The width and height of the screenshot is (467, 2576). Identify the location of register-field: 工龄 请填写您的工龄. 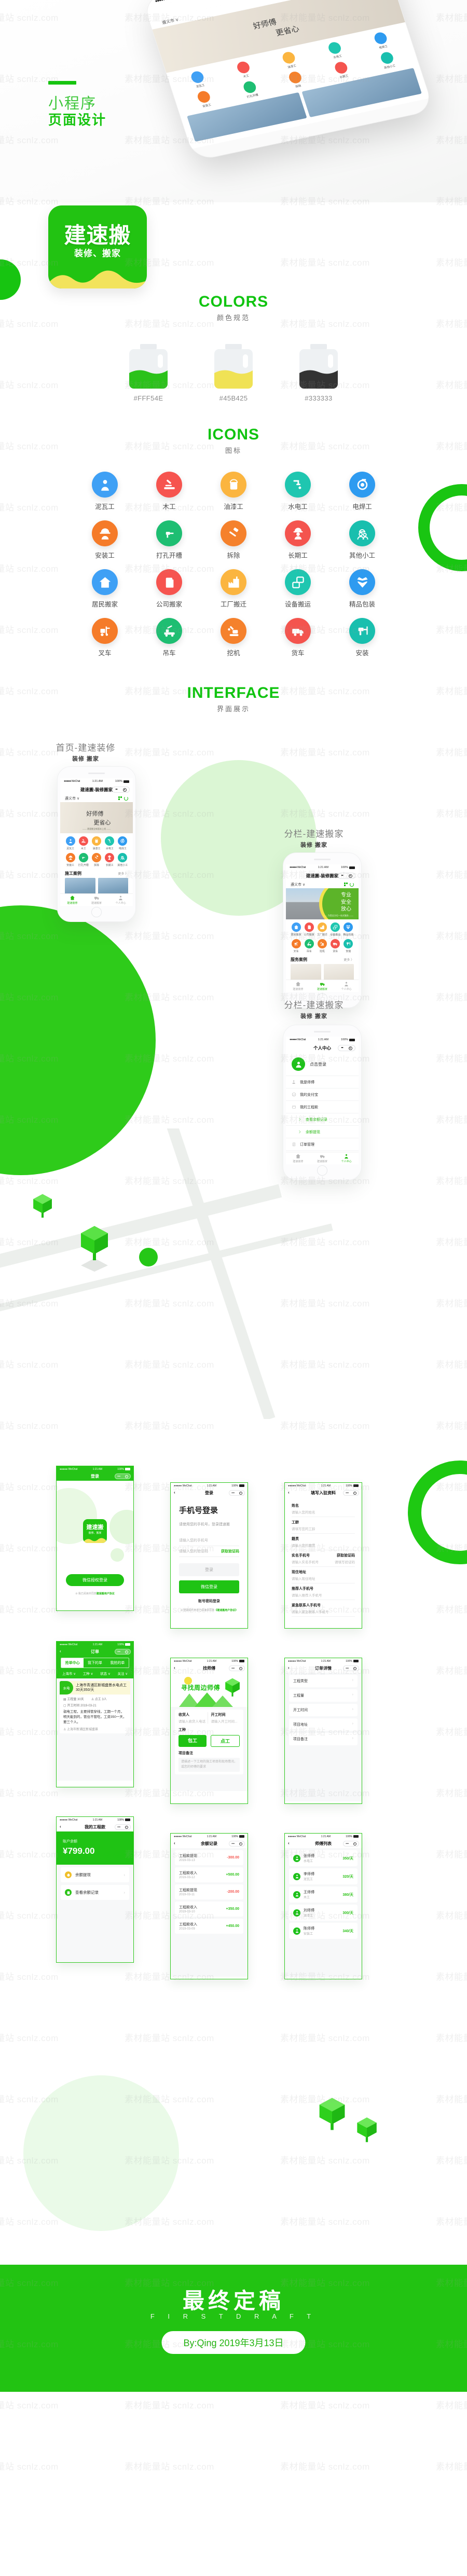
(323, 1525).